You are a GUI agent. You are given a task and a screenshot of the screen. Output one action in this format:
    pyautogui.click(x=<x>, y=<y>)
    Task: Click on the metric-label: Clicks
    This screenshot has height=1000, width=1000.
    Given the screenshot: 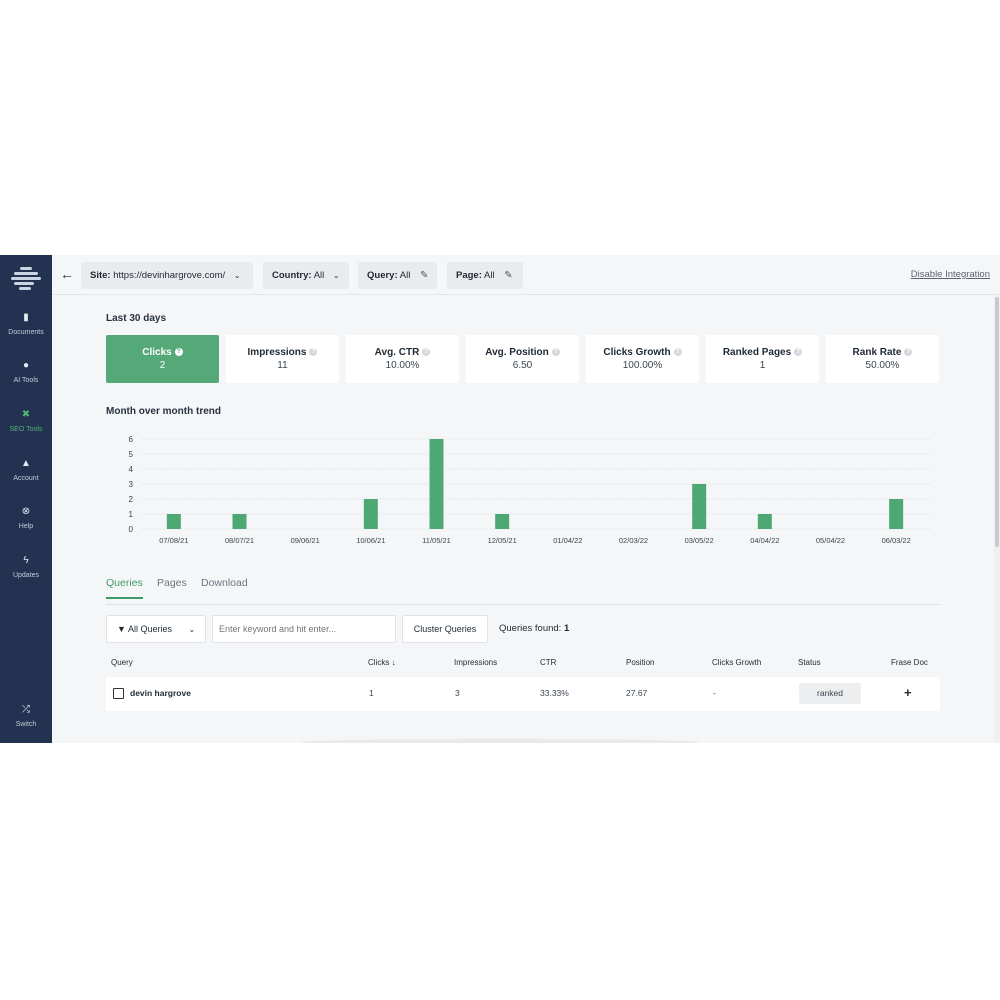 What is the action you would take?
    pyautogui.click(x=157, y=352)
    